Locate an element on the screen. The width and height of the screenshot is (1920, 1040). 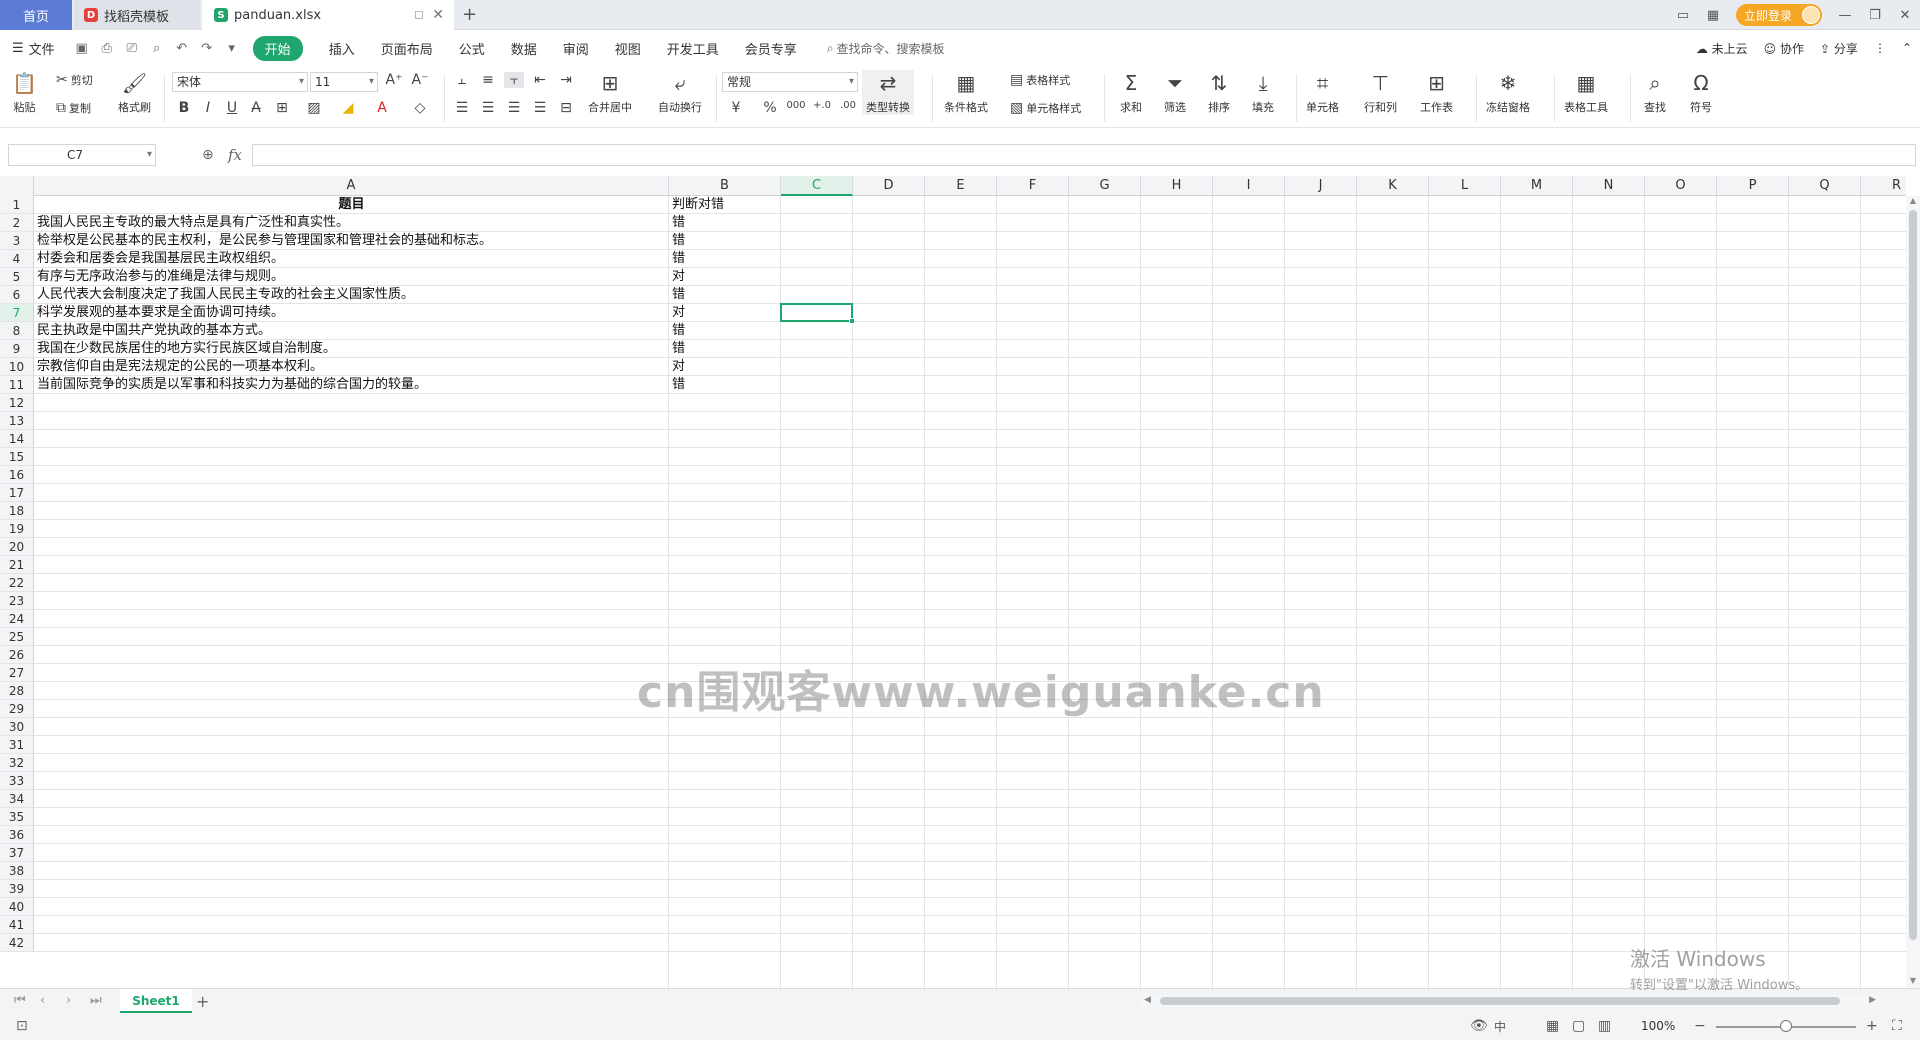
number-format-select: 常规 is located at coordinates (790, 82).